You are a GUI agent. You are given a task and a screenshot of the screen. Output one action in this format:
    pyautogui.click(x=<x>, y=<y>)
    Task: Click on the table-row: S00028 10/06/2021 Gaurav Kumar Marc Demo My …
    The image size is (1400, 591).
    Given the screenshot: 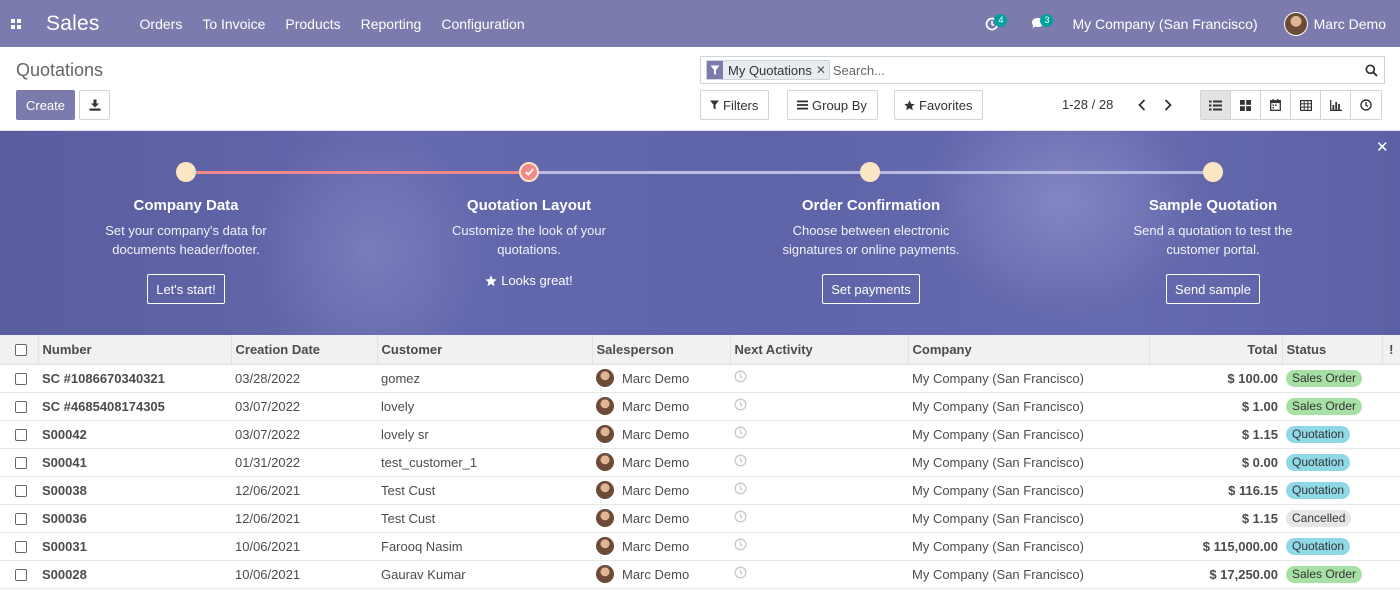 What is the action you would take?
    pyautogui.click(x=700, y=574)
    